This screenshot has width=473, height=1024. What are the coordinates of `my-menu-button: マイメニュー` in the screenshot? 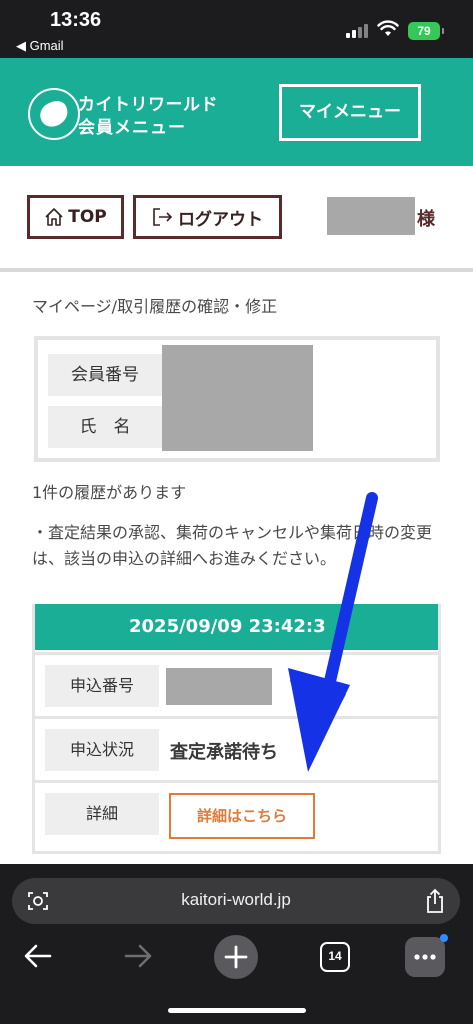 It's located at (350, 112).